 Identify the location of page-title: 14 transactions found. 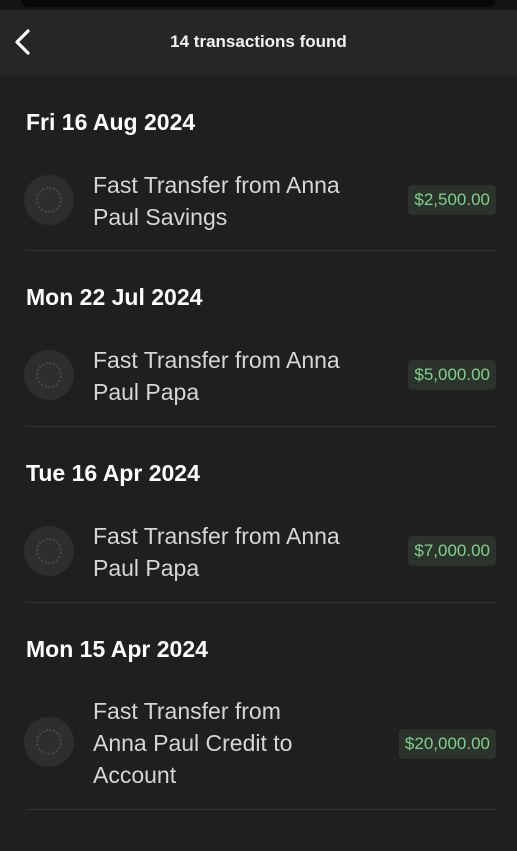
(258, 41).